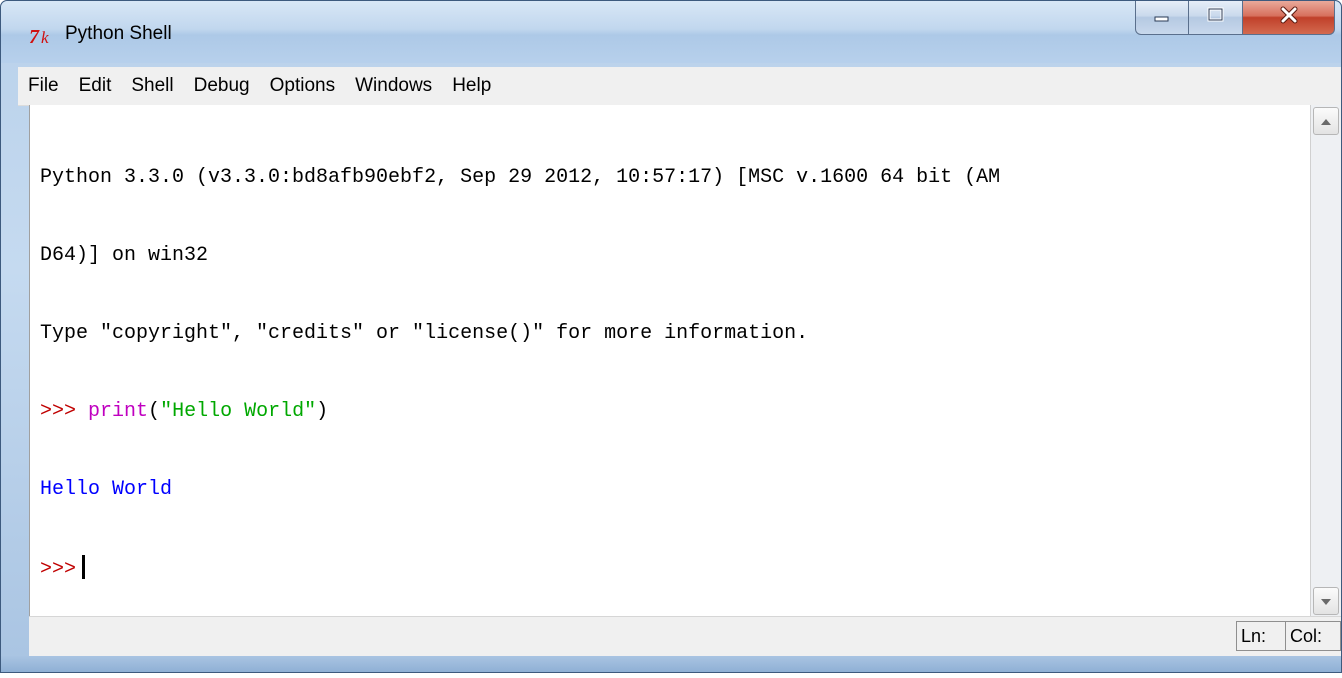 This screenshot has height=678, width=1342. I want to click on scroll-down-button, so click(1326, 601).